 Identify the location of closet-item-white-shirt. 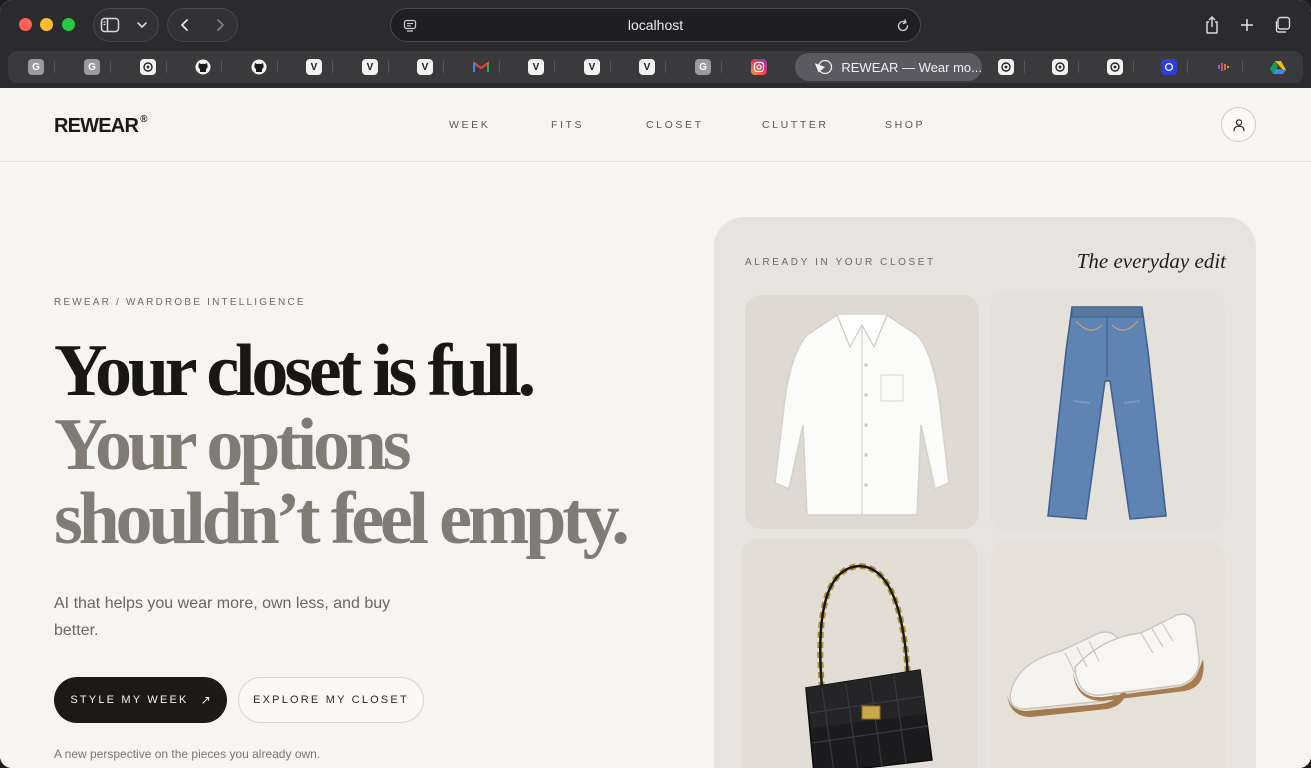
(862, 412).